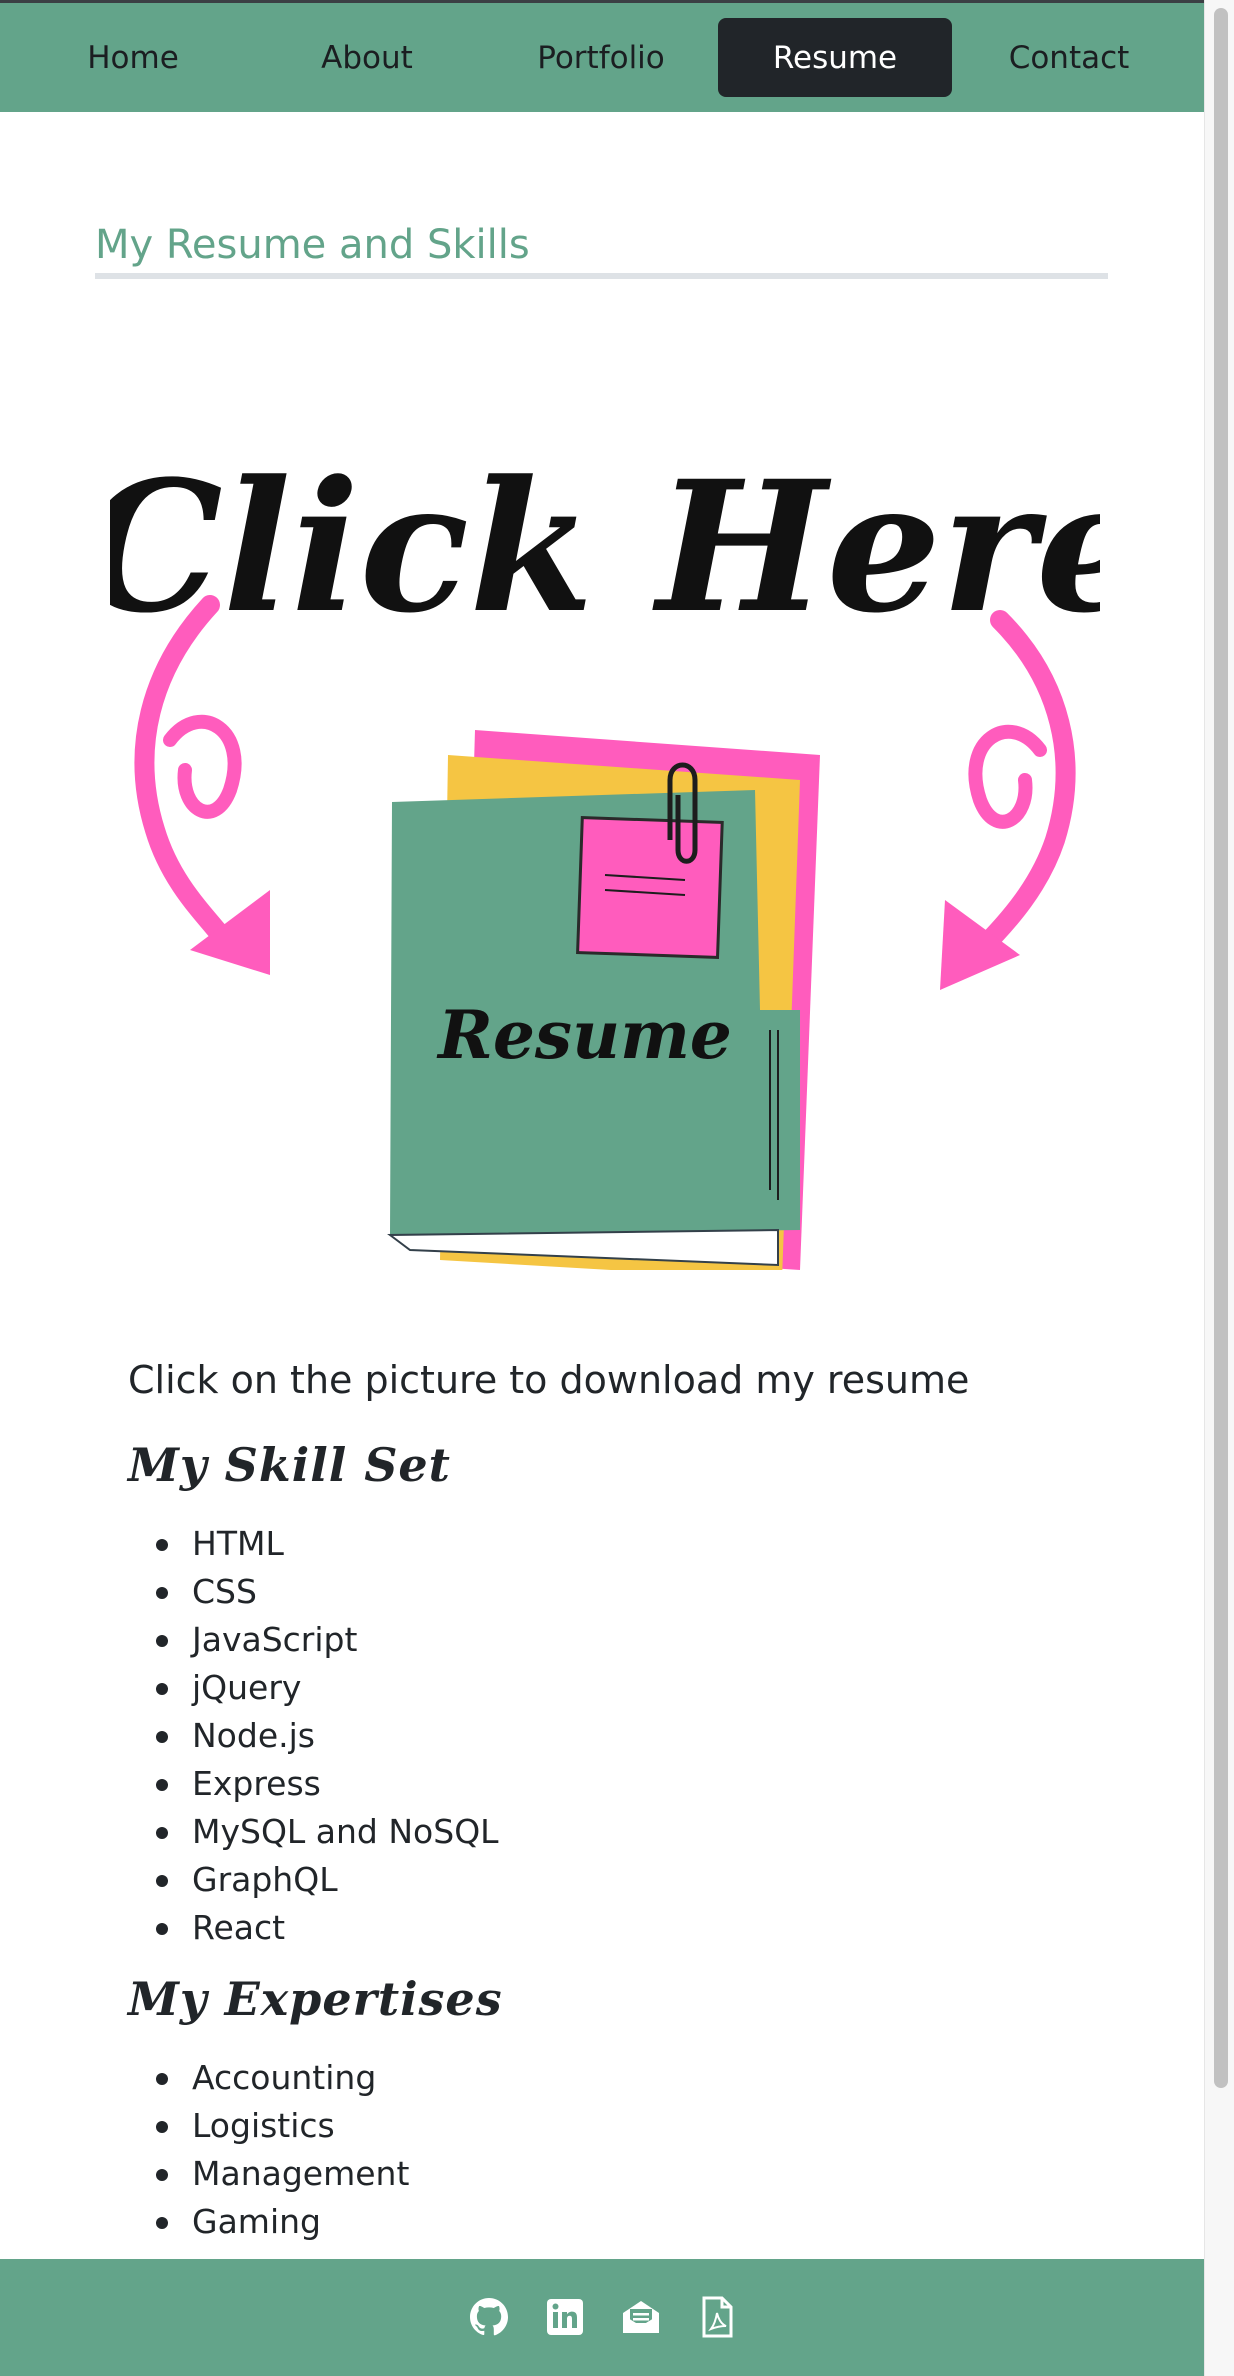 The height and width of the screenshot is (2376, 1234). I want to click on skill-item: Node.js, so click(313, 1736).